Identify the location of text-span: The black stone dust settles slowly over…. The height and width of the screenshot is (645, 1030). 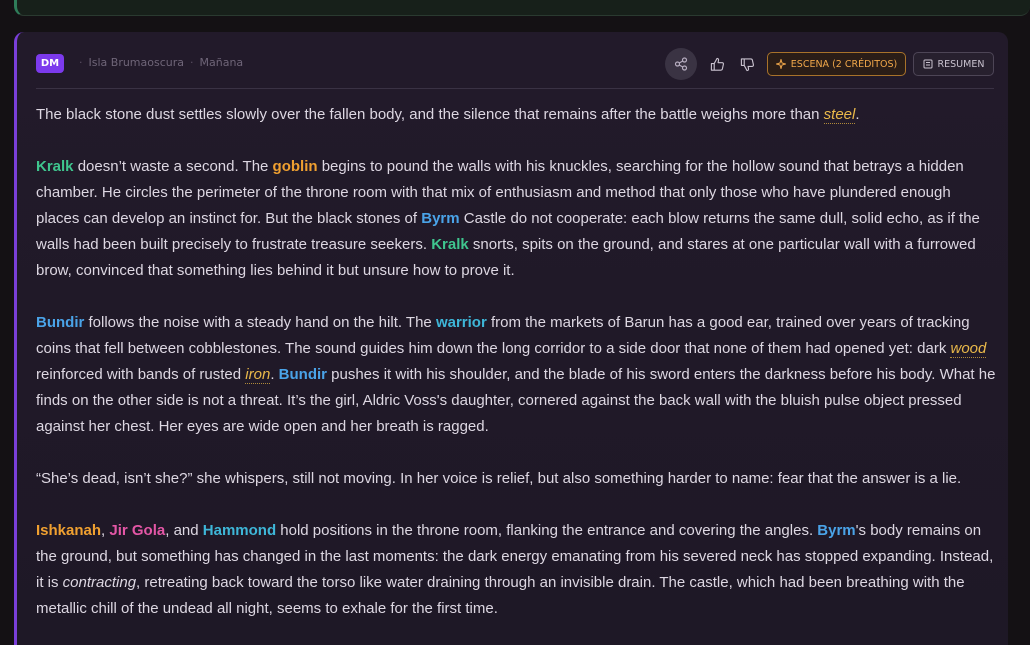
(430, 114).